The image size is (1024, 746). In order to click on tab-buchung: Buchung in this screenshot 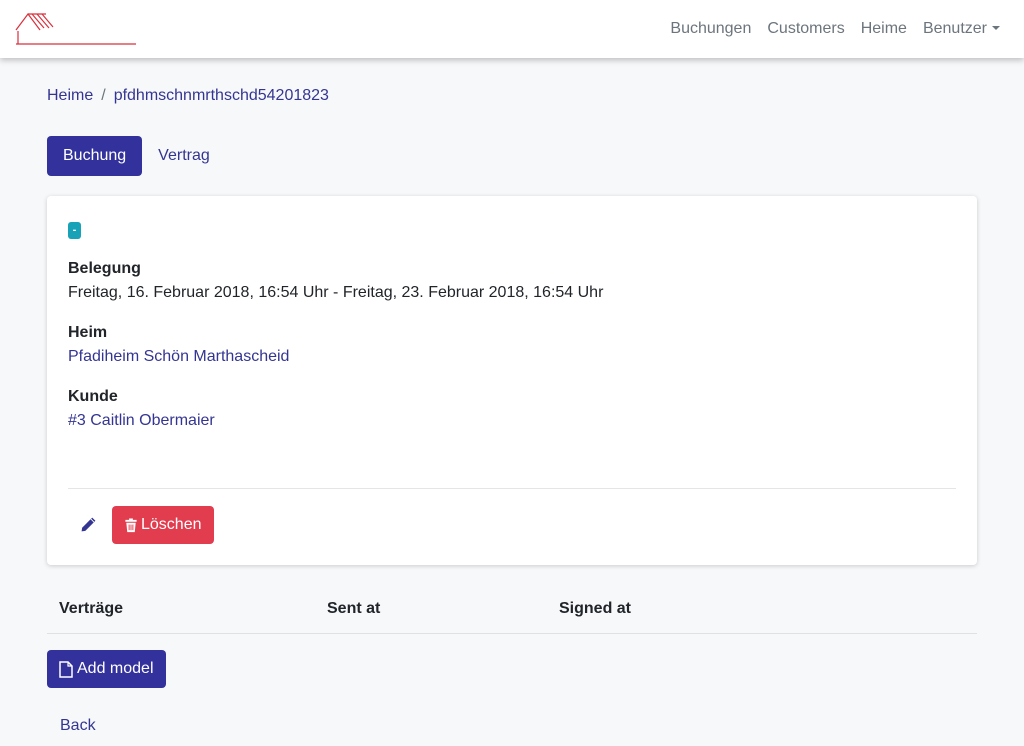, I will do `click(95, 156)`.